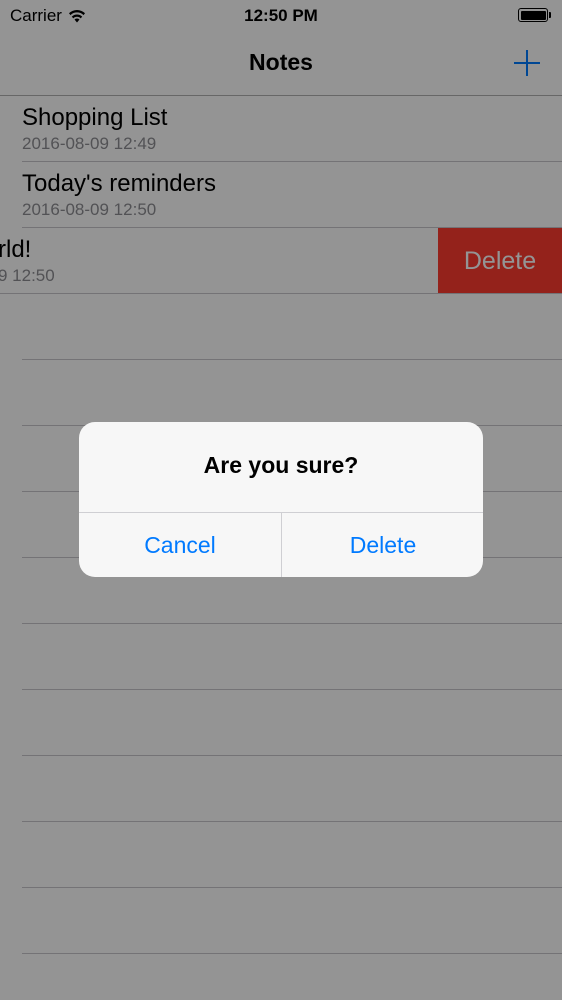  Describe the element at coordinates (281, 465) in the screenshot. I see `alert-title: Are you sure?` at that location.